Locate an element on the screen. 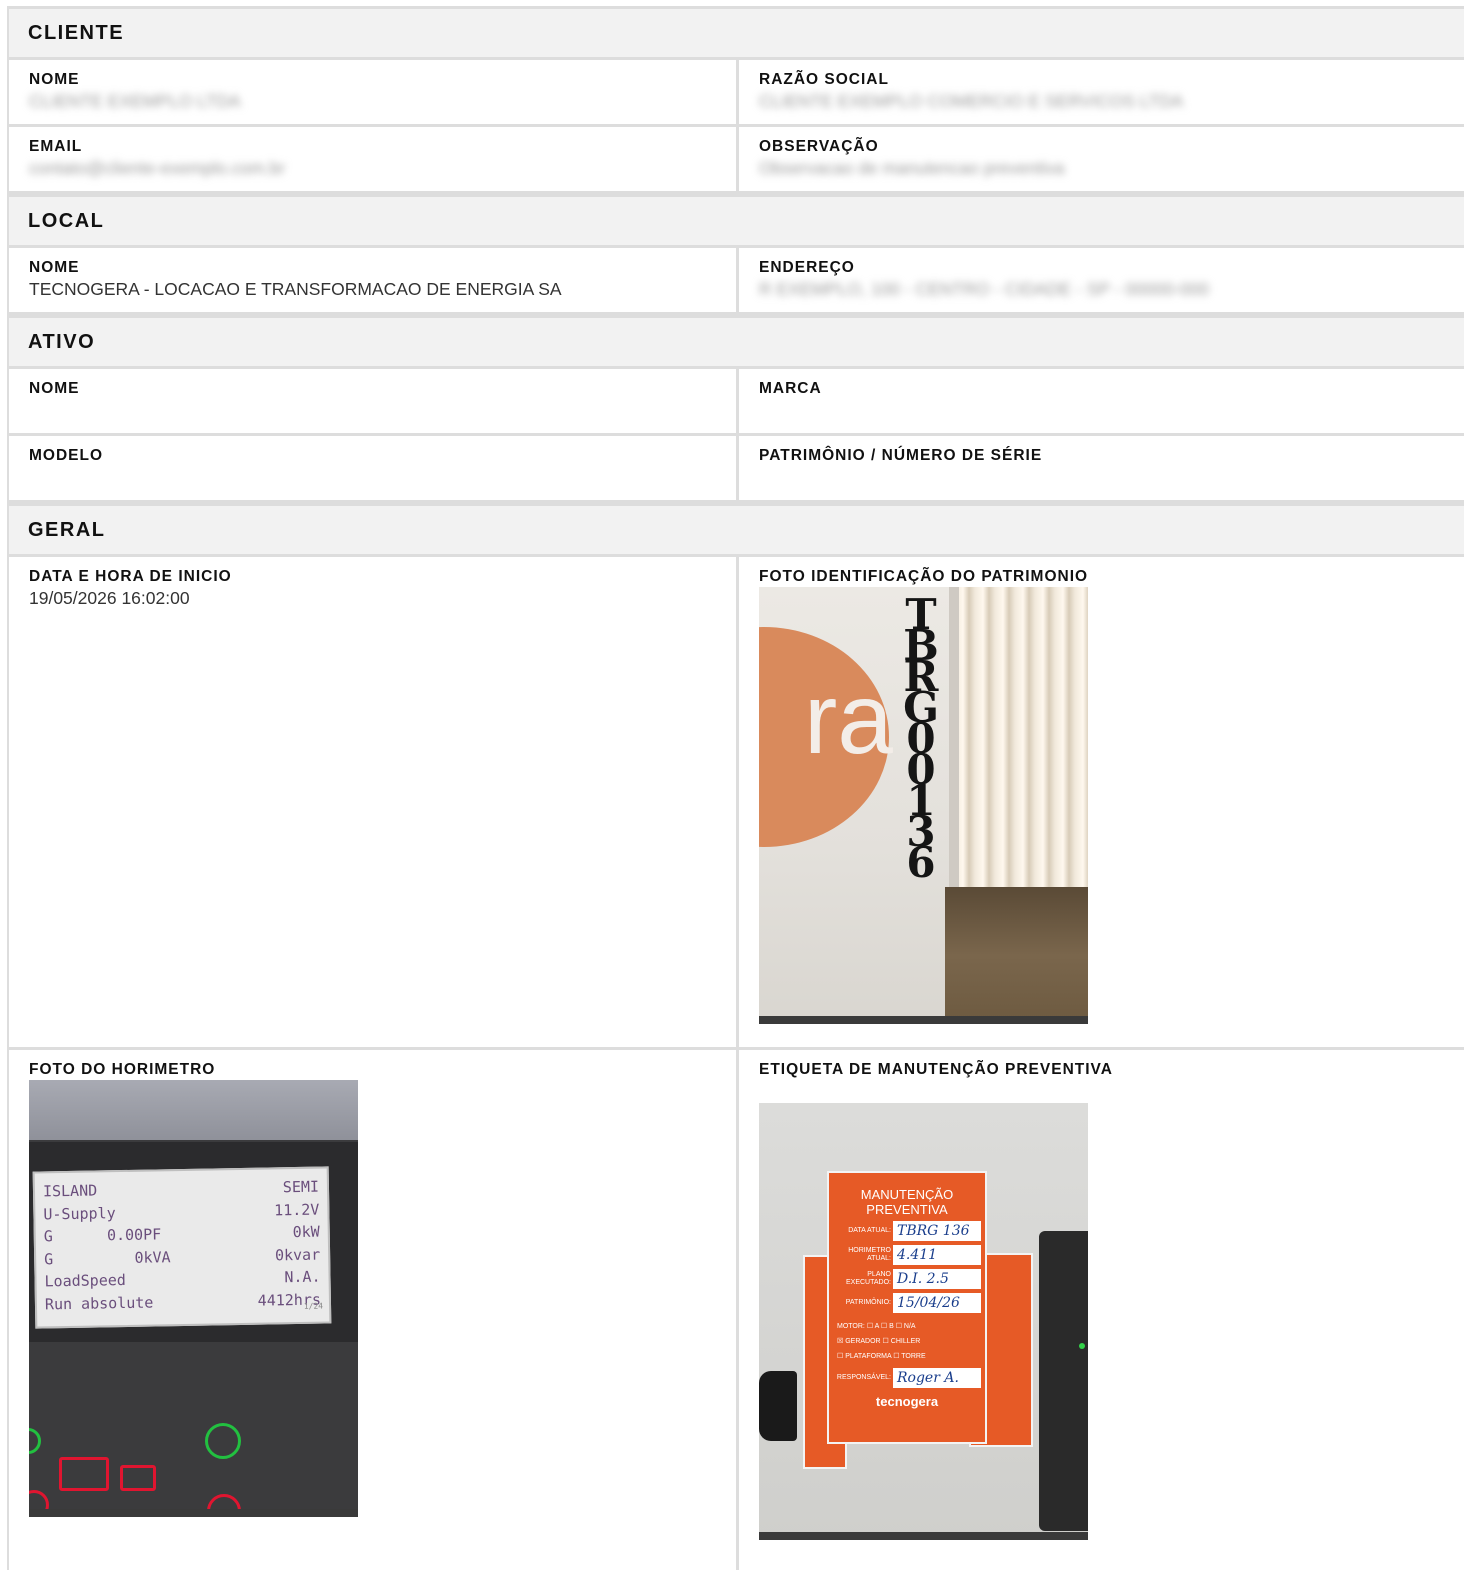 Image resolution: width=1471 pixels, height=1580 pixels. field-label: RAZÃO SOCIAL is located at coordinates (824, 79).